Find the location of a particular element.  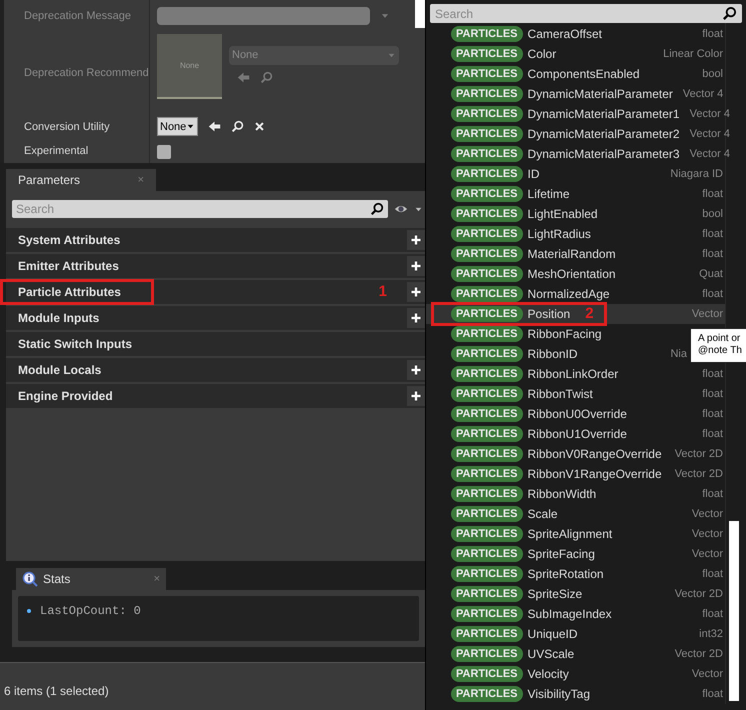

field-label: Experimental is located at coordinates (56, 152).